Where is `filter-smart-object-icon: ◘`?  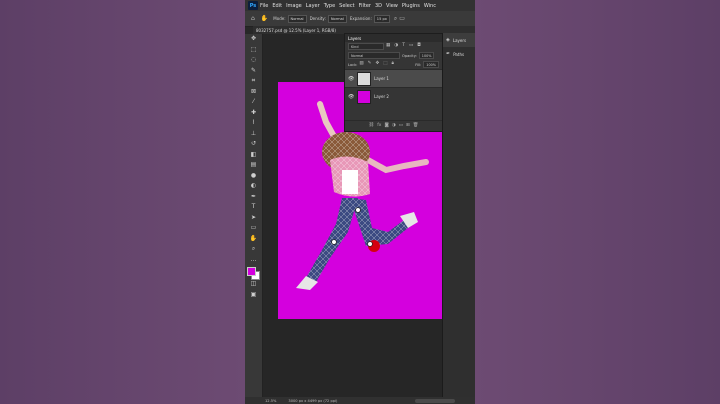 filter-smart-object-icon: ◘ is located at coordinates (419, 46).